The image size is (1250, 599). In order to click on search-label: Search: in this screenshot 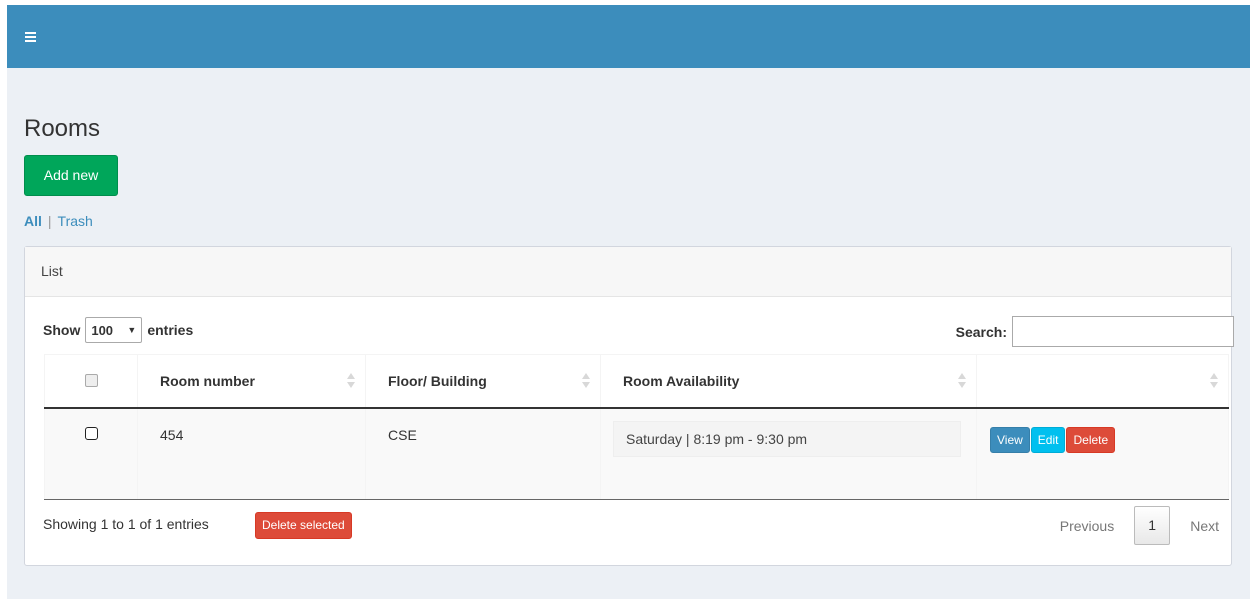, I will do `click(981, 331)`.